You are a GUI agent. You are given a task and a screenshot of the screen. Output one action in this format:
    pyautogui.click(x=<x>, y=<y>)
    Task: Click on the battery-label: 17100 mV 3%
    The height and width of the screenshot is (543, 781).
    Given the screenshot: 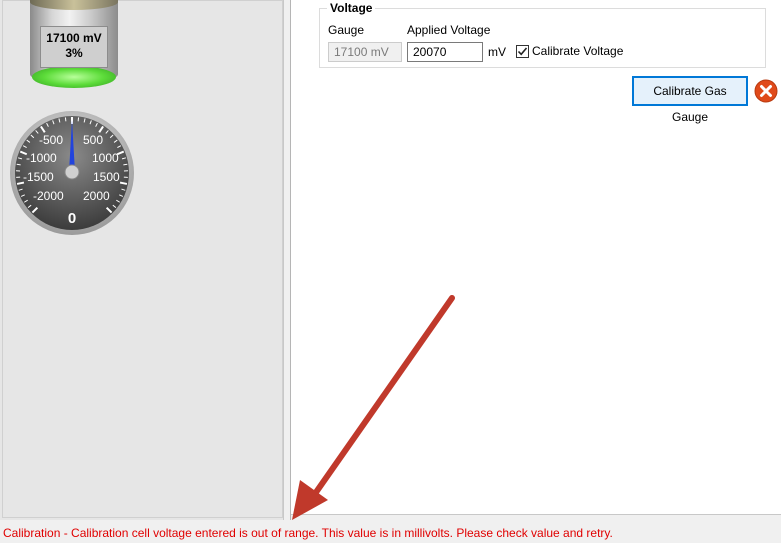 What is the action you would take?
    pyautogui.click(x=74, y=47)
    